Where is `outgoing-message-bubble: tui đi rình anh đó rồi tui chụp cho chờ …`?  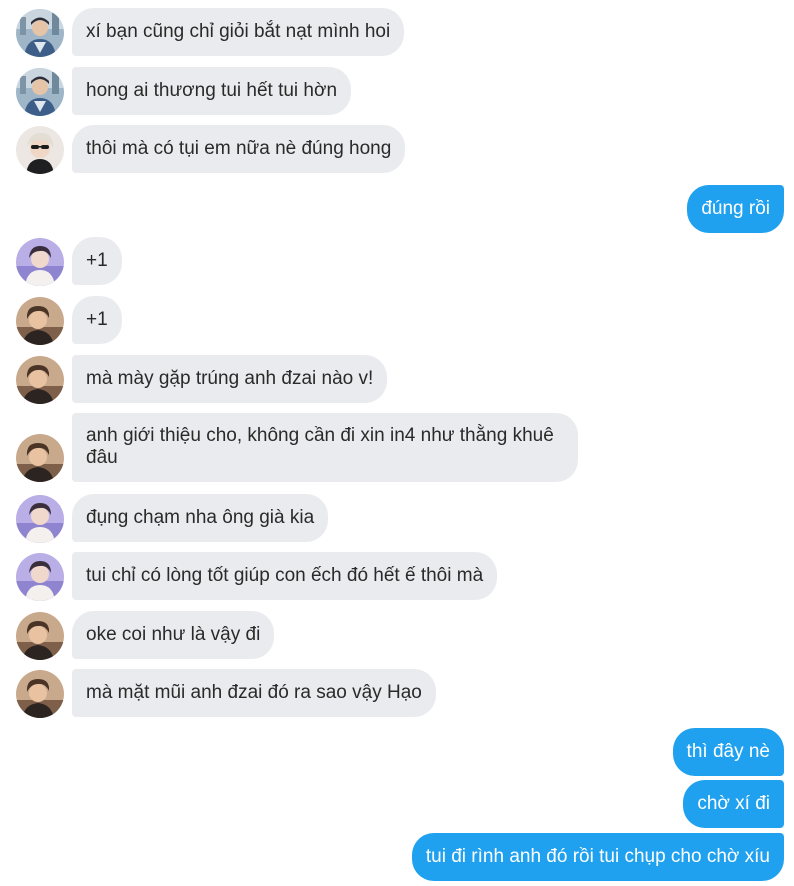
outgoing-message-bubble: tui đi rình anh đó rồi tui chụp cho chờ … is located at coordinates (597, 857).